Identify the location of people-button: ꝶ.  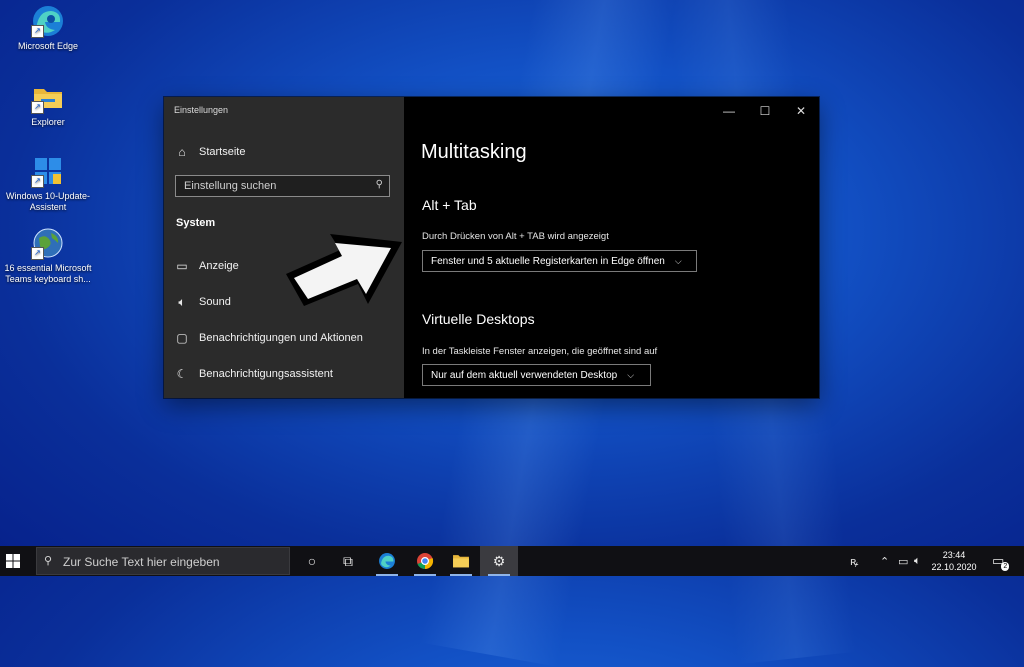
(854, 561).